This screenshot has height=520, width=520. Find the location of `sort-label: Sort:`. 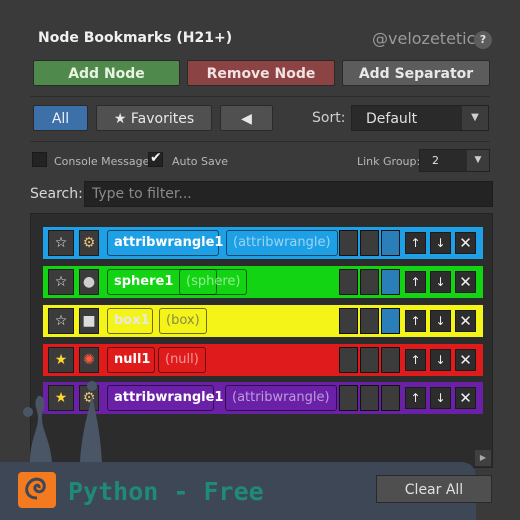

sort-label: Sort: is located at coordinates (329, 118).